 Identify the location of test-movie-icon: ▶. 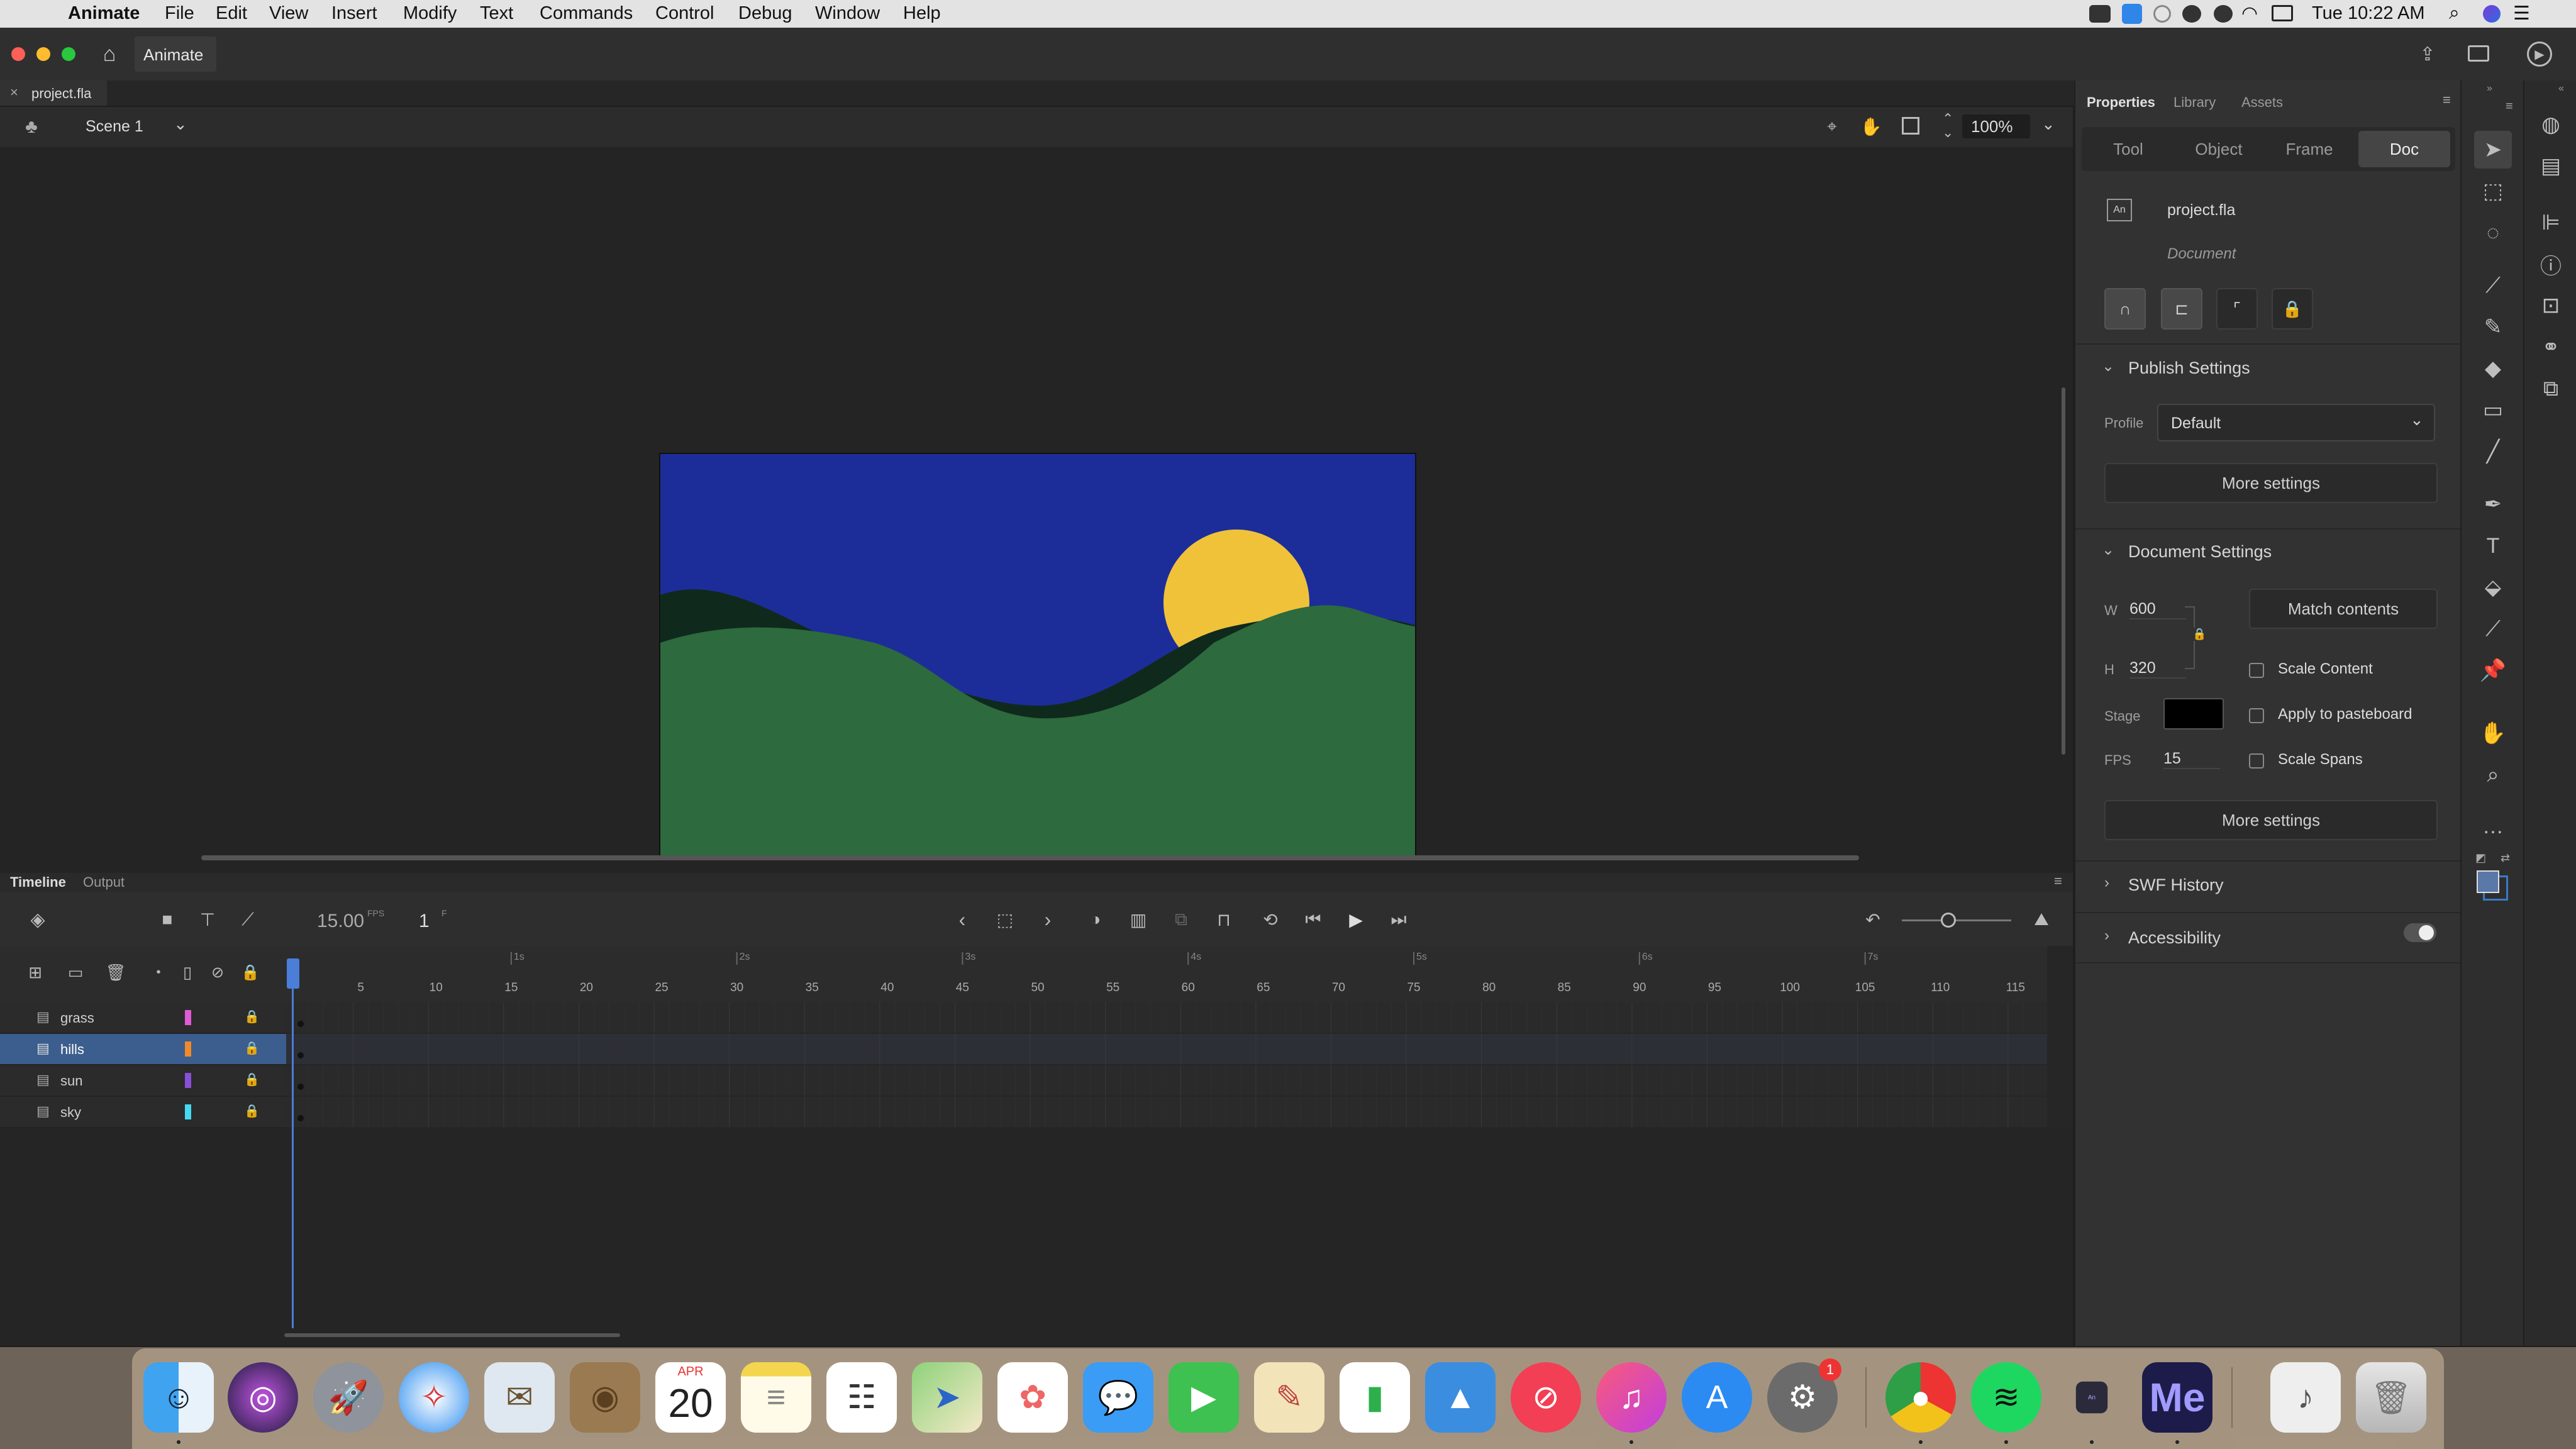
(2539, 54).